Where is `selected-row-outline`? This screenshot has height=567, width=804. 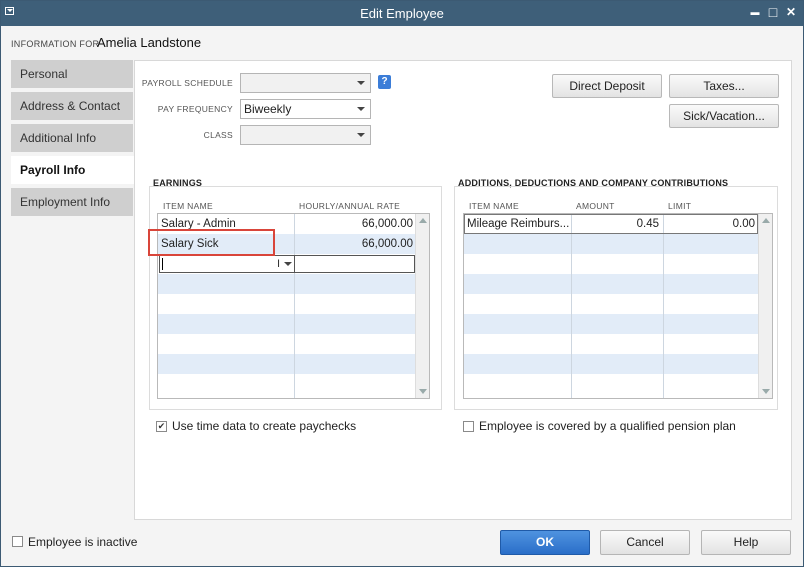
selected-row-outline is located at coordinates (611, 224).